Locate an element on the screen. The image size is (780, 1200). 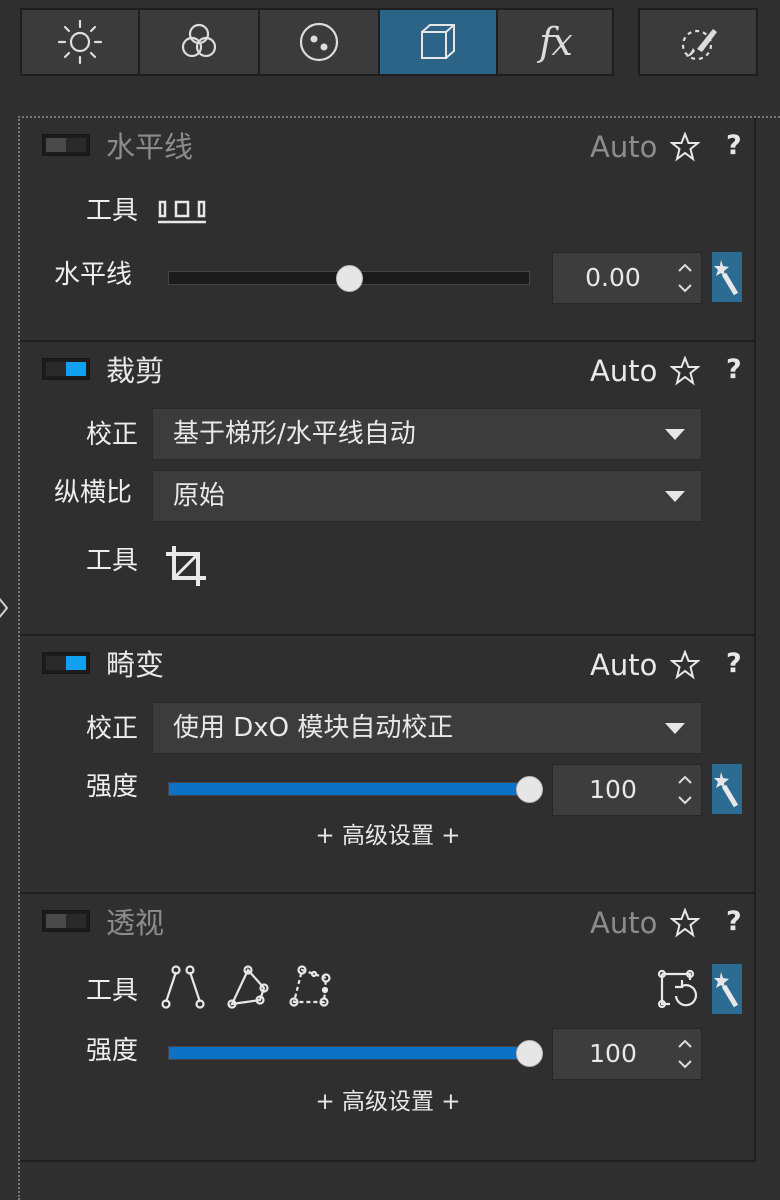
dropdown-value: 基于梯形/水平线自动 is located at coordinates (294, 434).